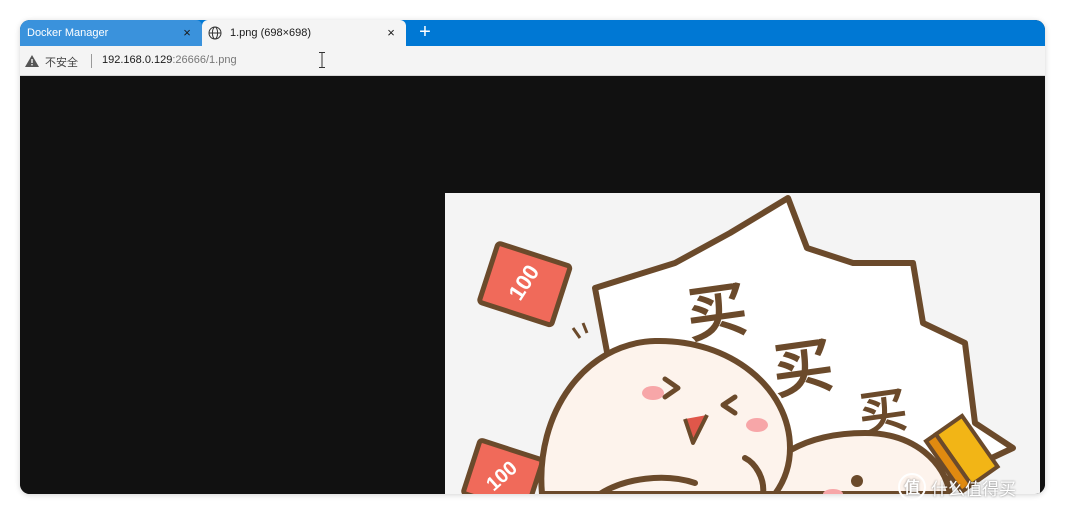 This screenshot has height=514, width=1065. I want to click on buy-word-1: 买, so click(716, 313).